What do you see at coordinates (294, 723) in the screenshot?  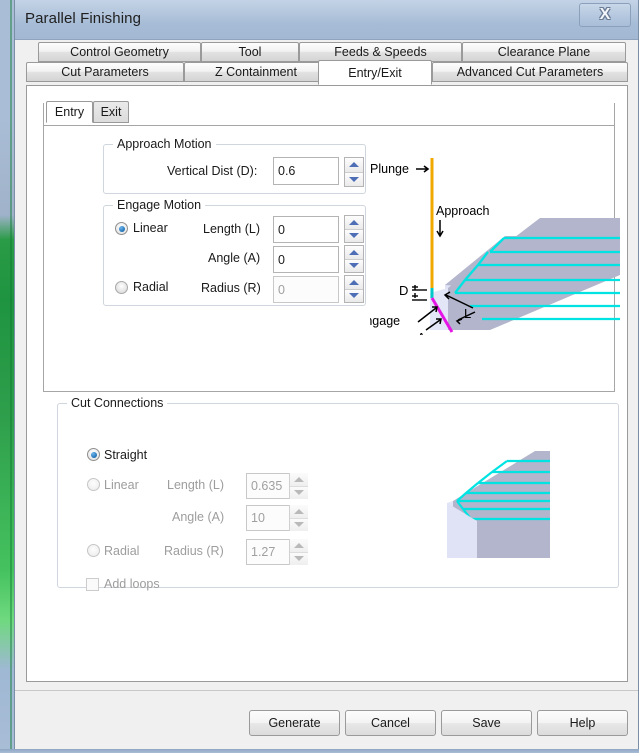 I see `generate-button: Generate` at bounding box center [294, 723].